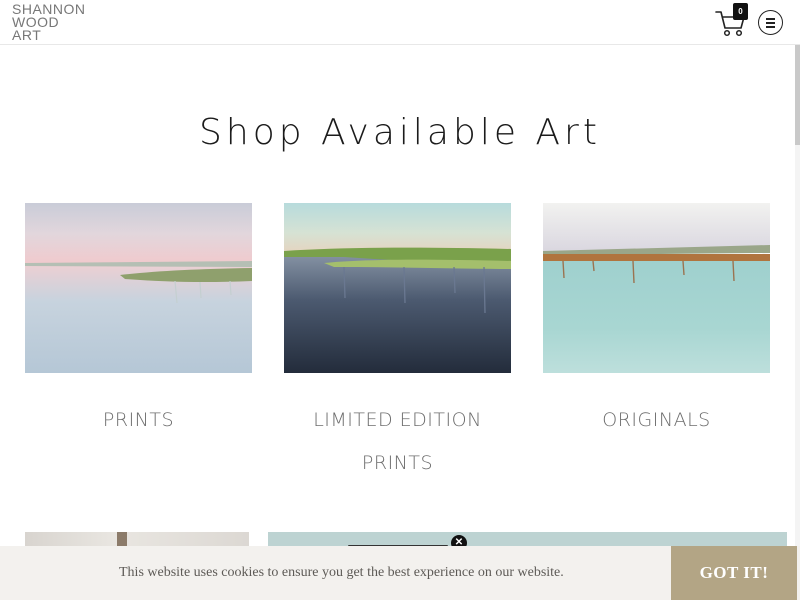 This screenshot has height=600, width=800. Describe the element at coordinates (770, 22) in the screenshot. I see `hamburger-menu-icon` at that location.